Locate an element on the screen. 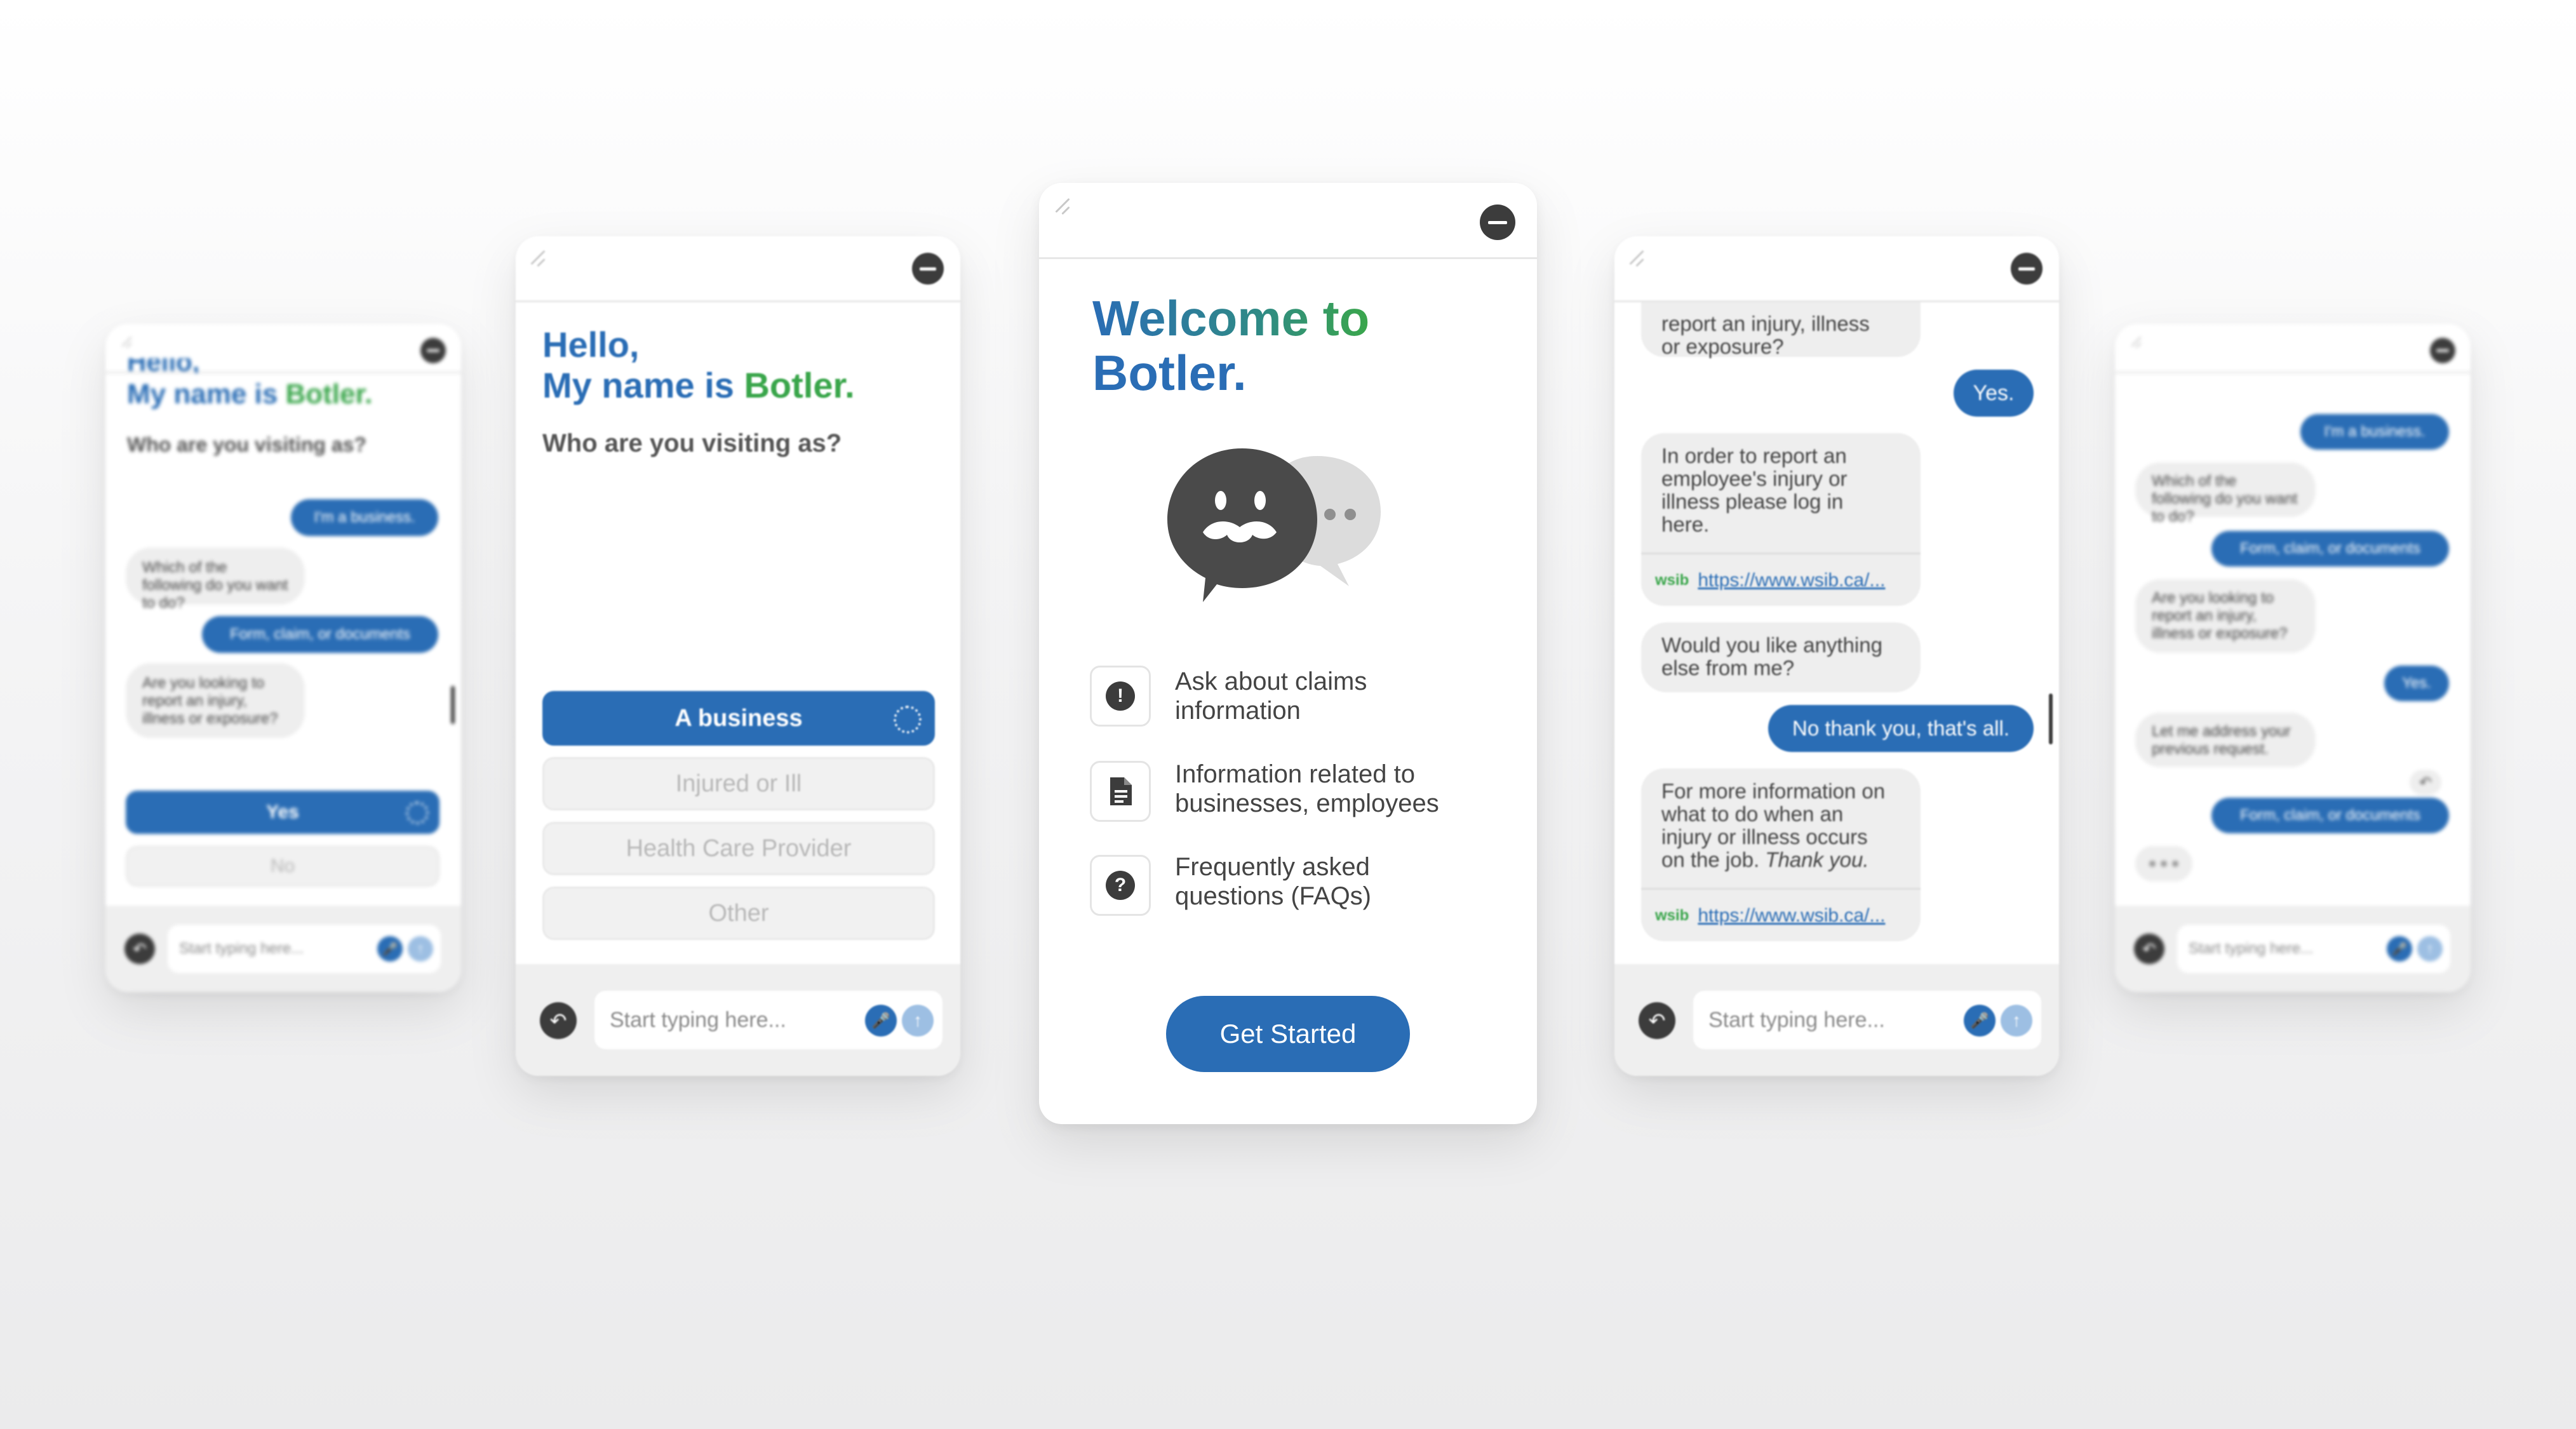  option-label: A business is located at coordinates (738, 718).